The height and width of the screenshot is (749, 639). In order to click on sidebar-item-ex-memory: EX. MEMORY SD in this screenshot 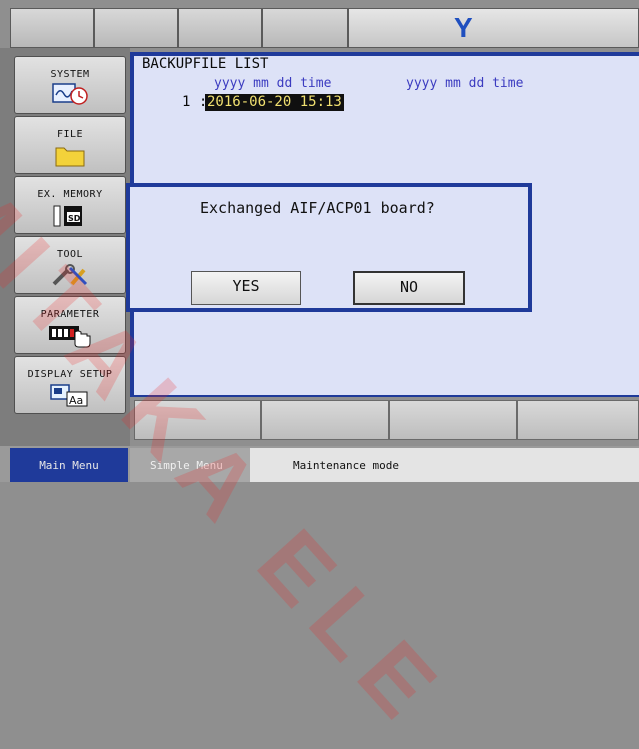, I will do `click(70, 205)`.